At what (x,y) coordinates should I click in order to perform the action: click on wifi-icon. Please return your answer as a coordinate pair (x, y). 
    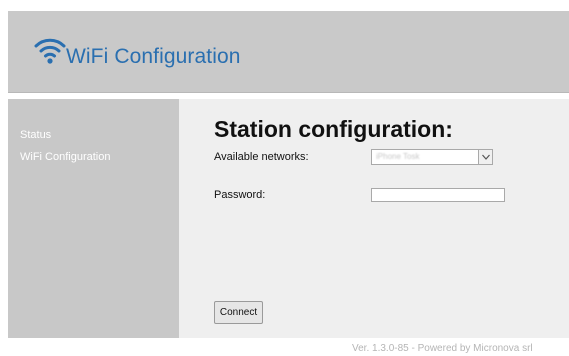
    Looking at the image, I should click on (50, 50).